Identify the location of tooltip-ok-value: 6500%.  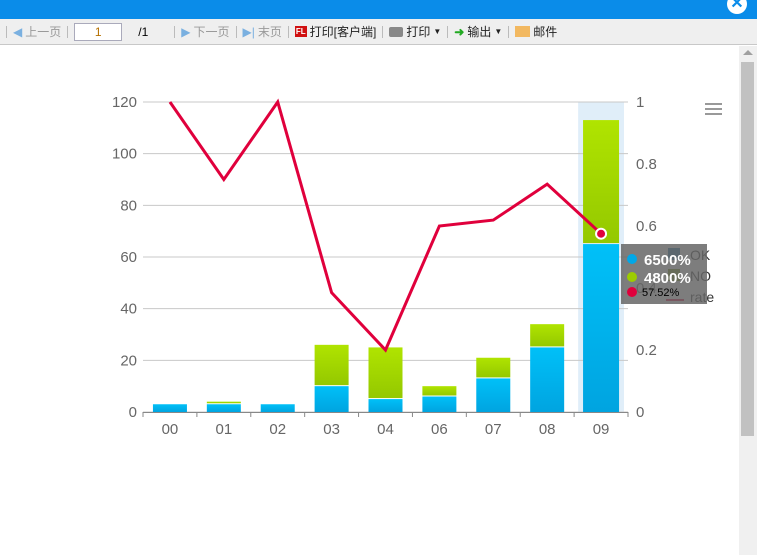
(667, 260).